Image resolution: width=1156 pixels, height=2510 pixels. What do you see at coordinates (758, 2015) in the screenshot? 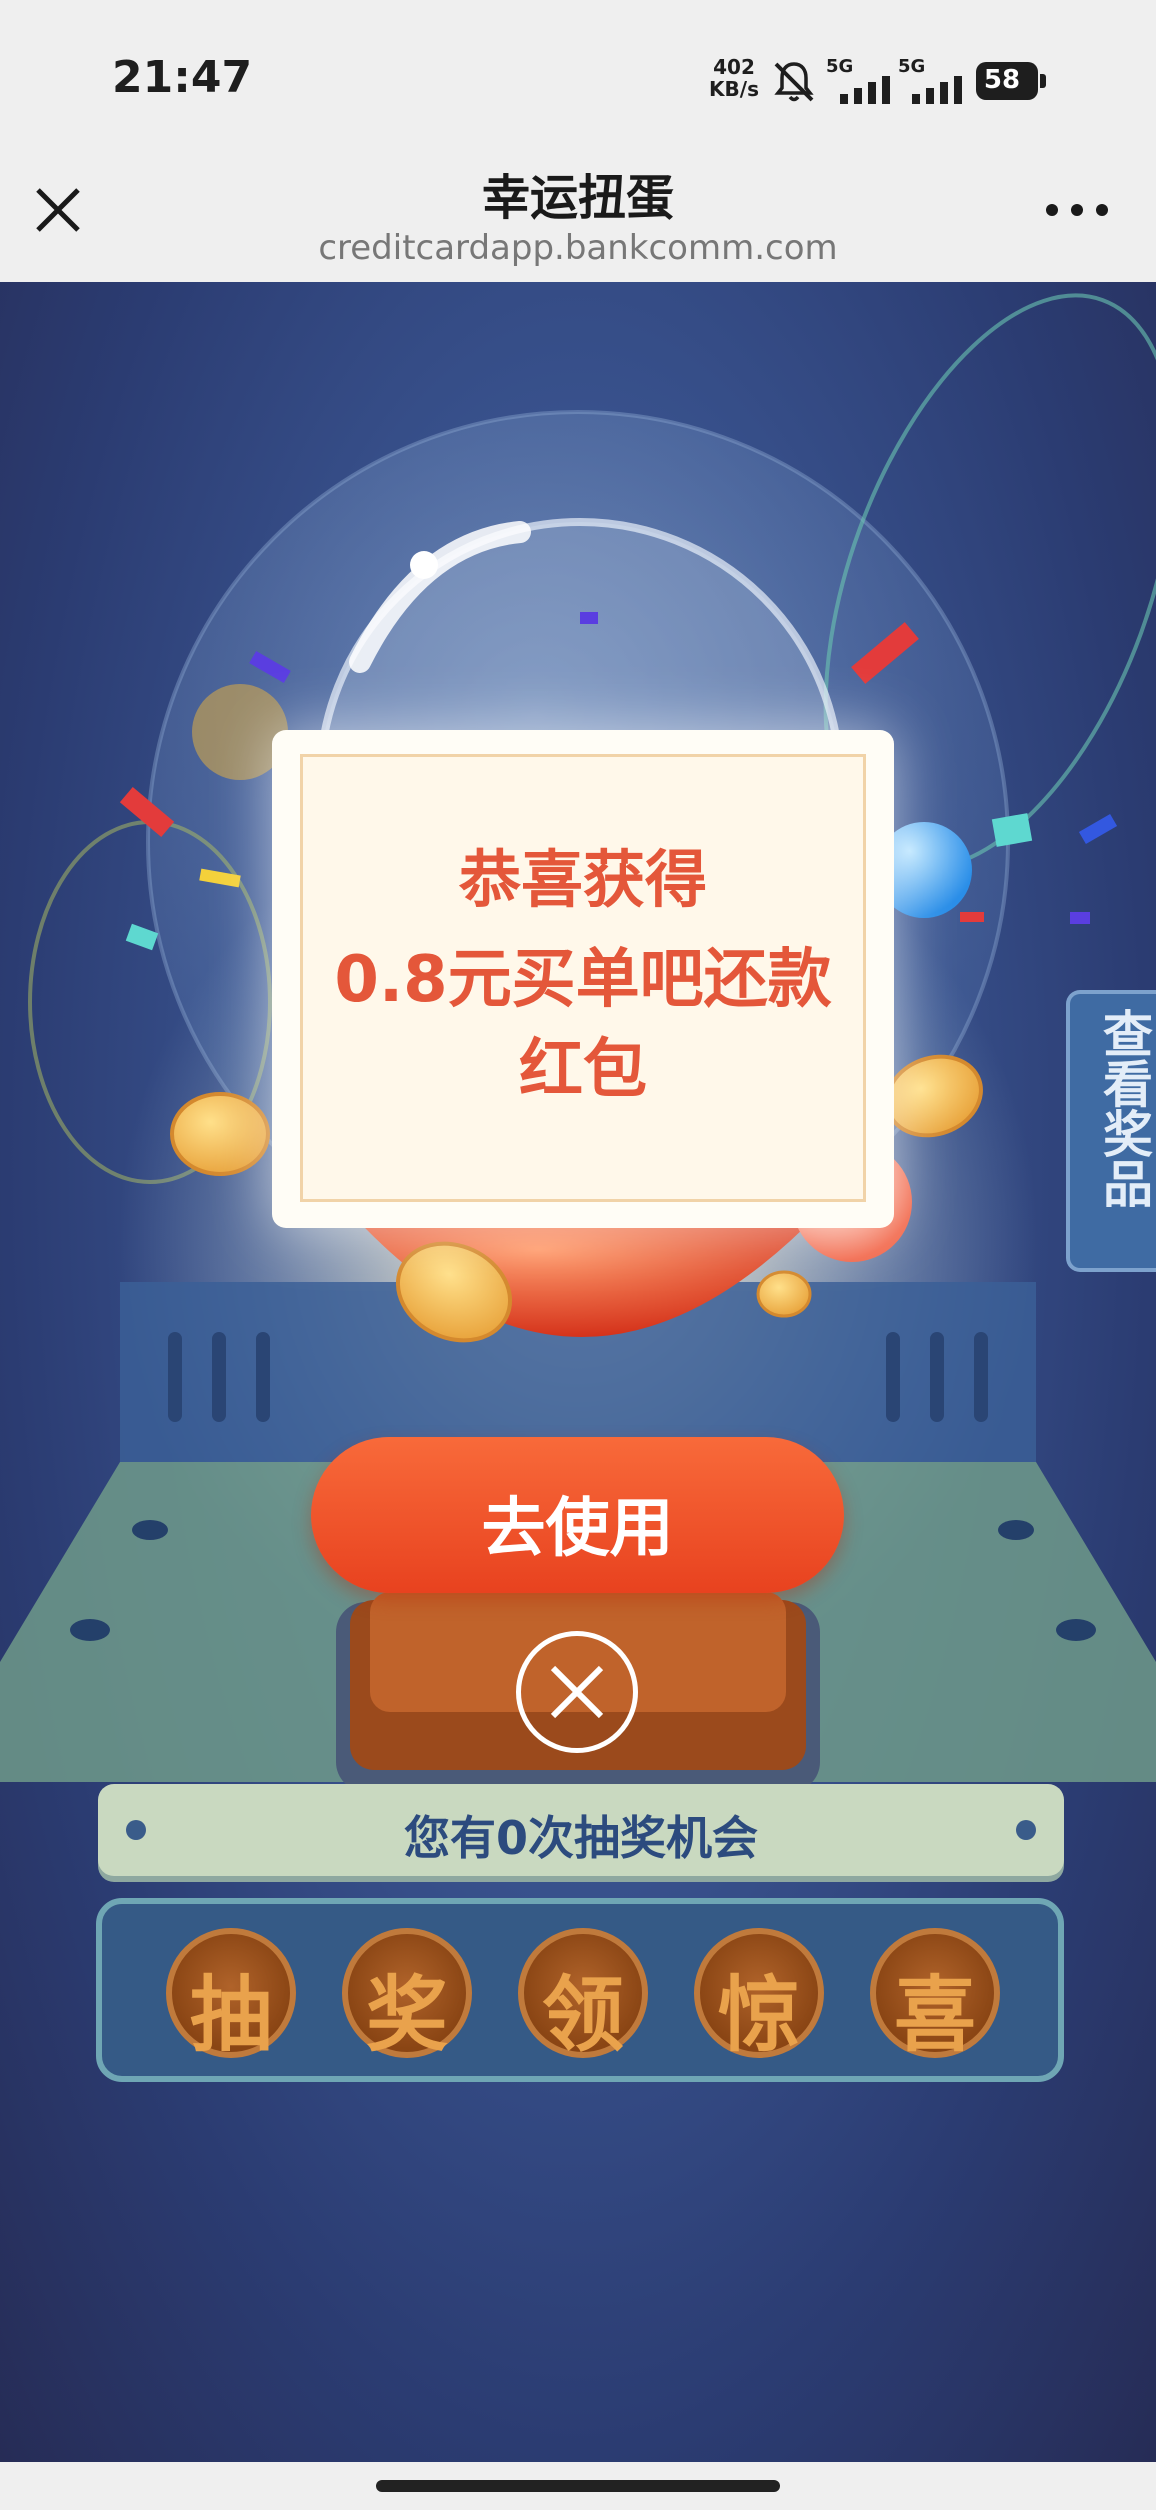
I see `coin-label: 惊` at bounding box center [758, 2015].